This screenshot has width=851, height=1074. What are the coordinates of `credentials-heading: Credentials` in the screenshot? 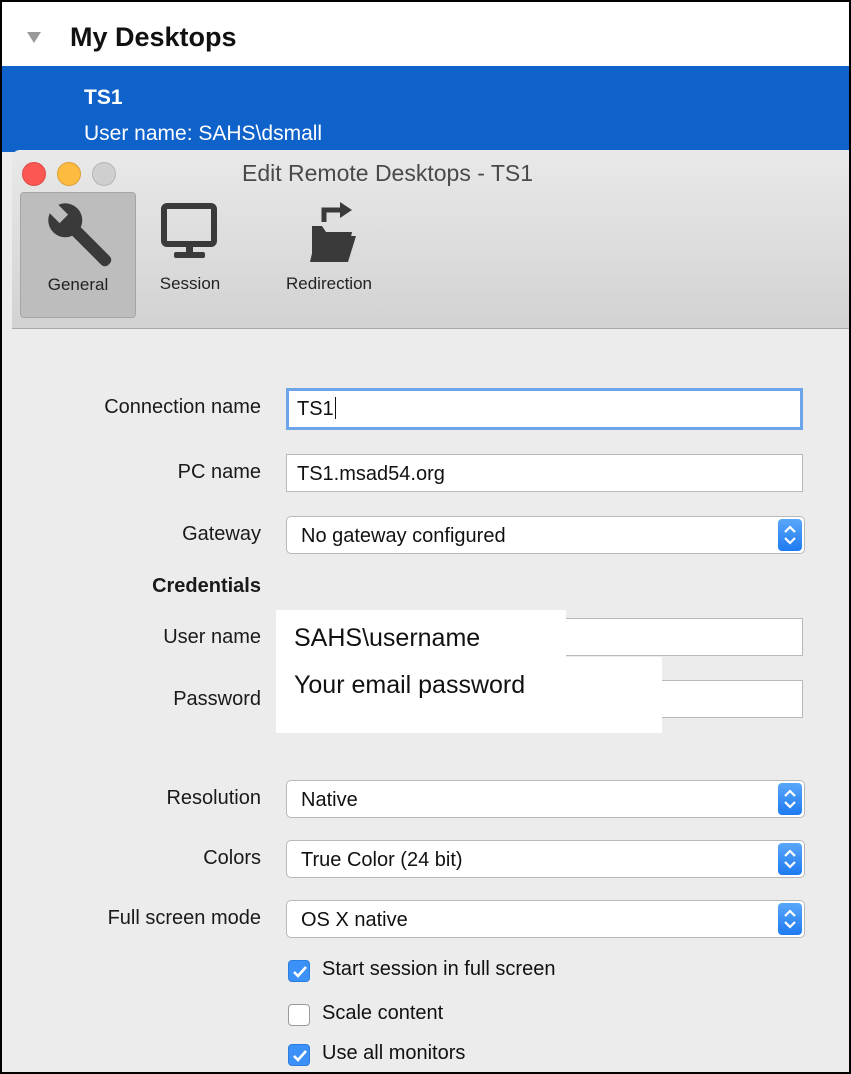 It's located at (206, 586).